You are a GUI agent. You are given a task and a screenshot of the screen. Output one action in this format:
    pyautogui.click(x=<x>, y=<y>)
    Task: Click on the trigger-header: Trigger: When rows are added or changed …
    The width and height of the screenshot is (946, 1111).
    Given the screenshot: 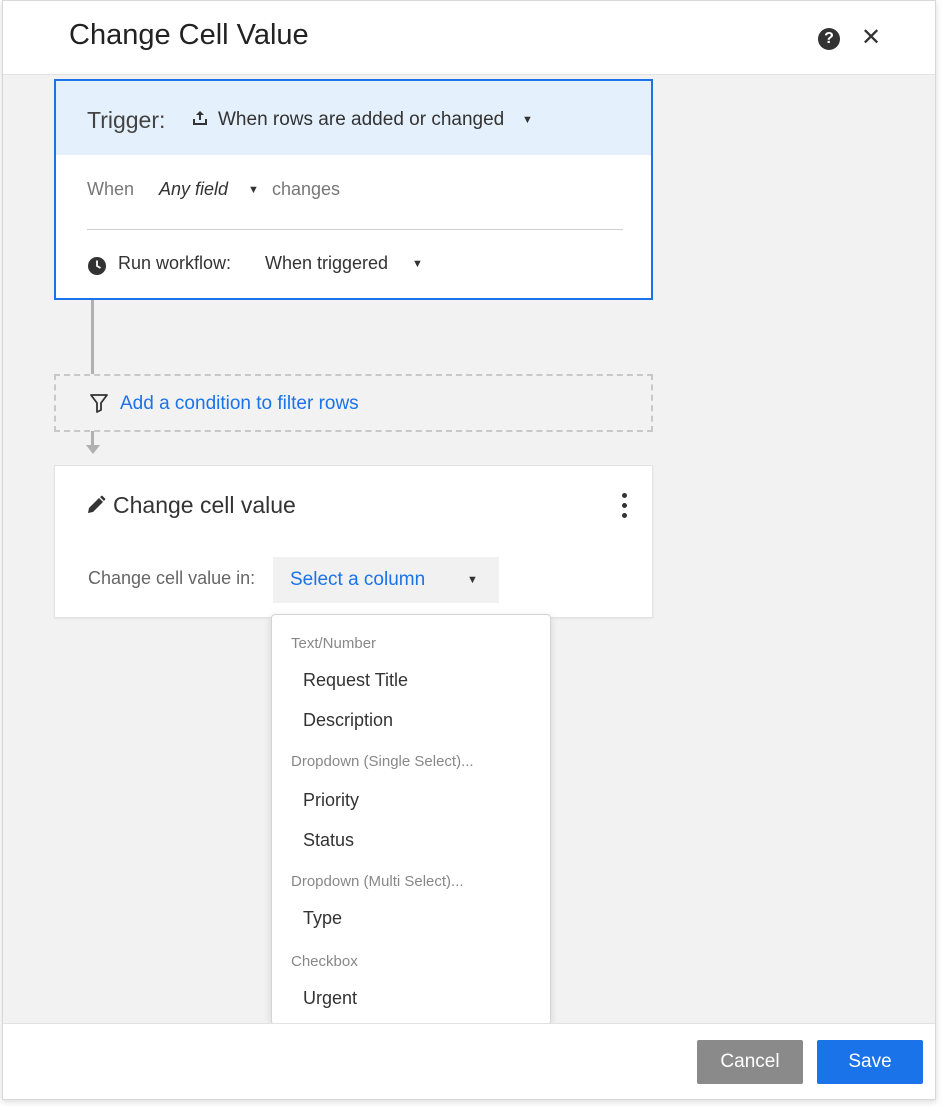 What is the action you would take?
    pyautogui.click(x=353, y=118)
    